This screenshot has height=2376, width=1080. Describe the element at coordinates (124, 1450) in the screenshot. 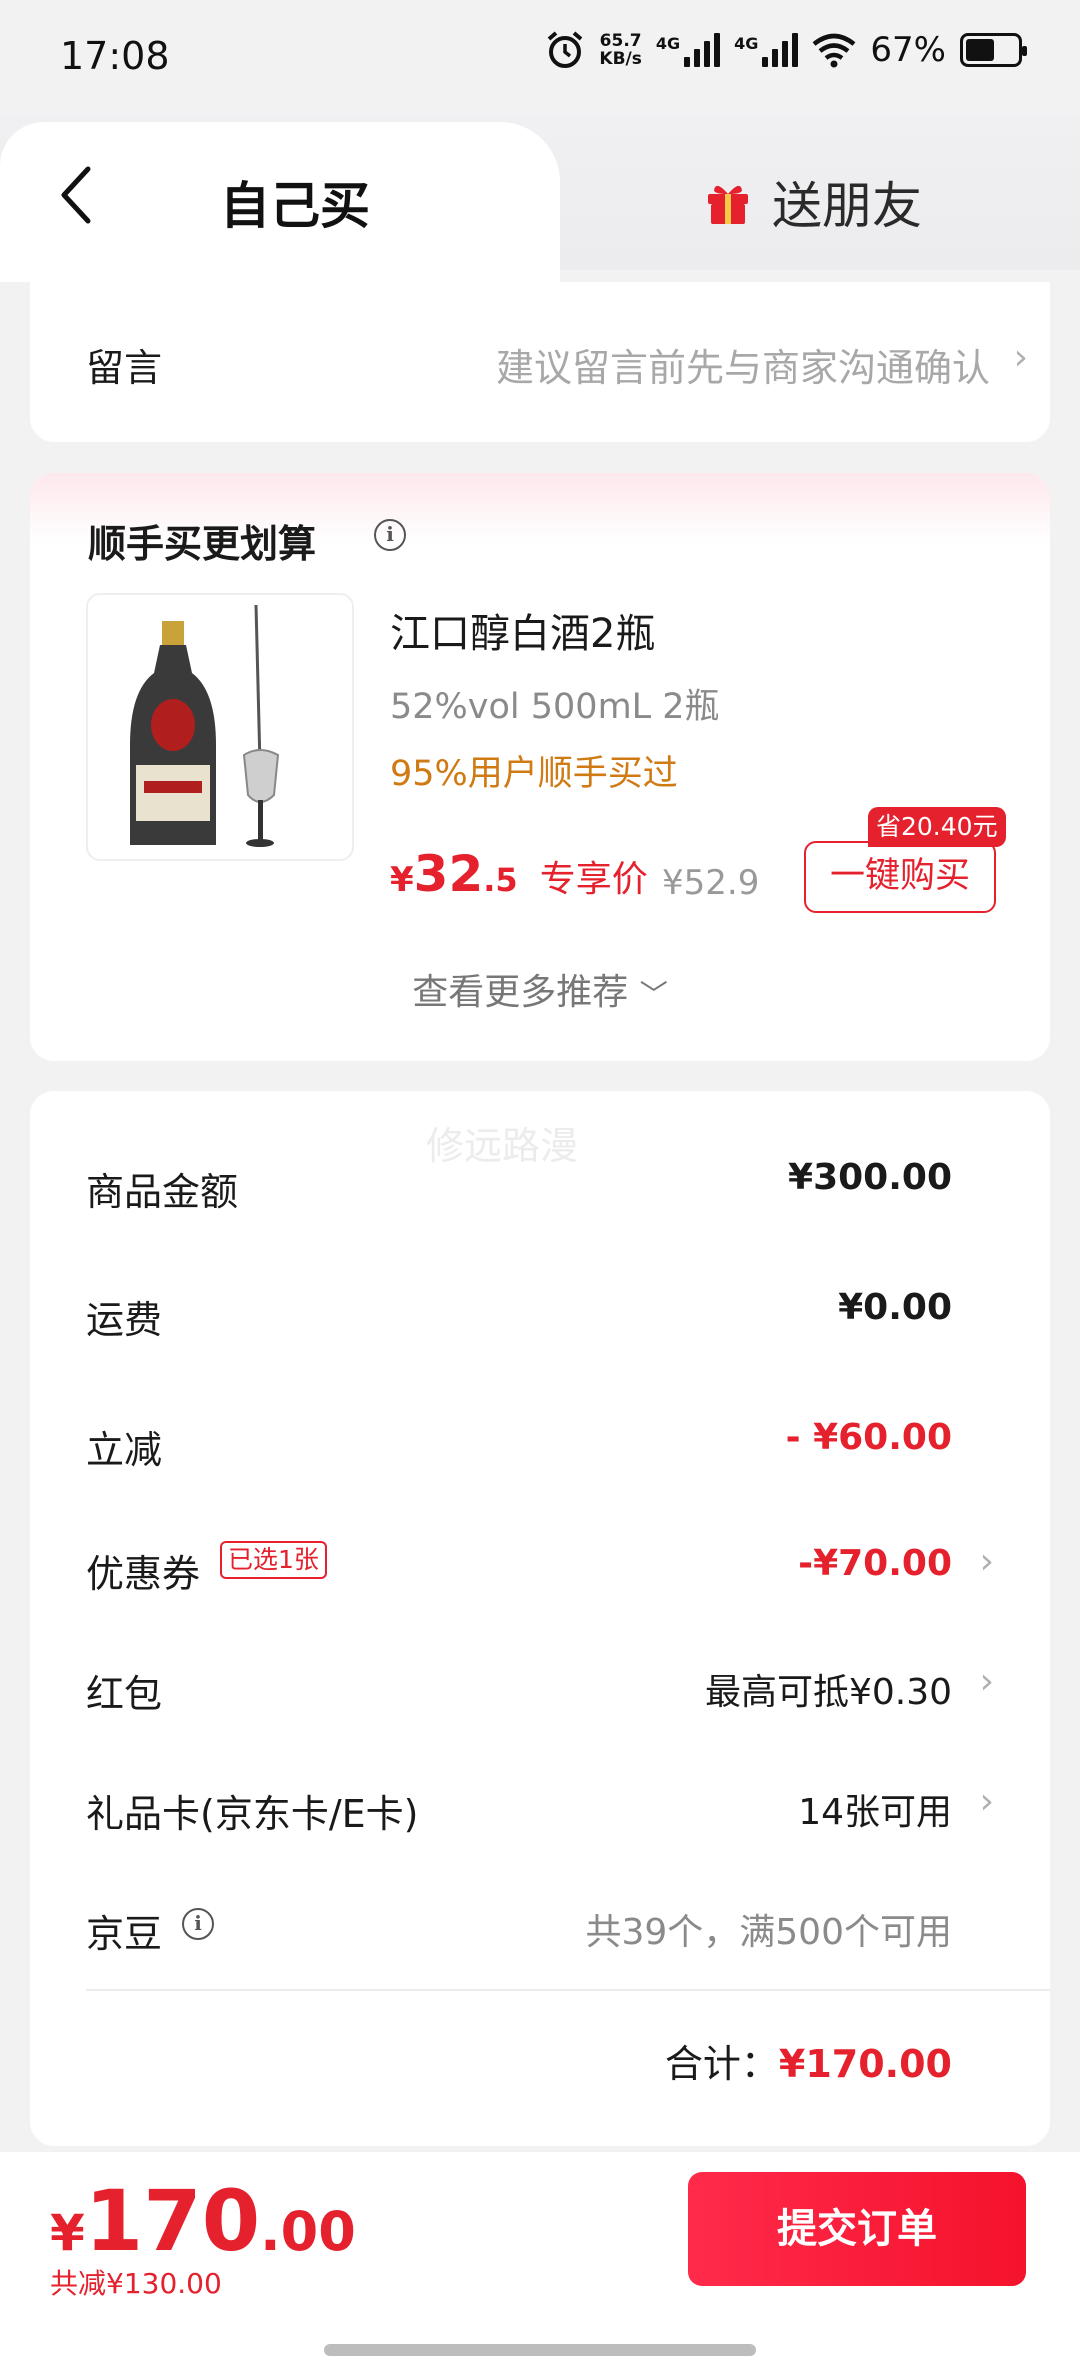

I see `instant-discount-label: 立减` at that location.